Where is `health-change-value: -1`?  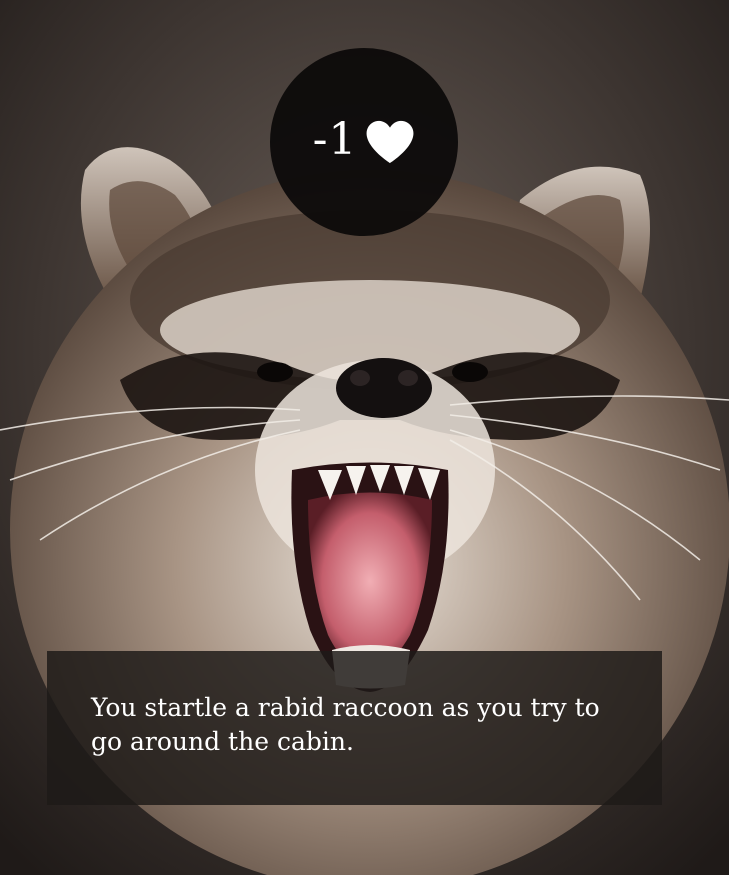
health-change-value: -1 is located at coordinates (335, 139).